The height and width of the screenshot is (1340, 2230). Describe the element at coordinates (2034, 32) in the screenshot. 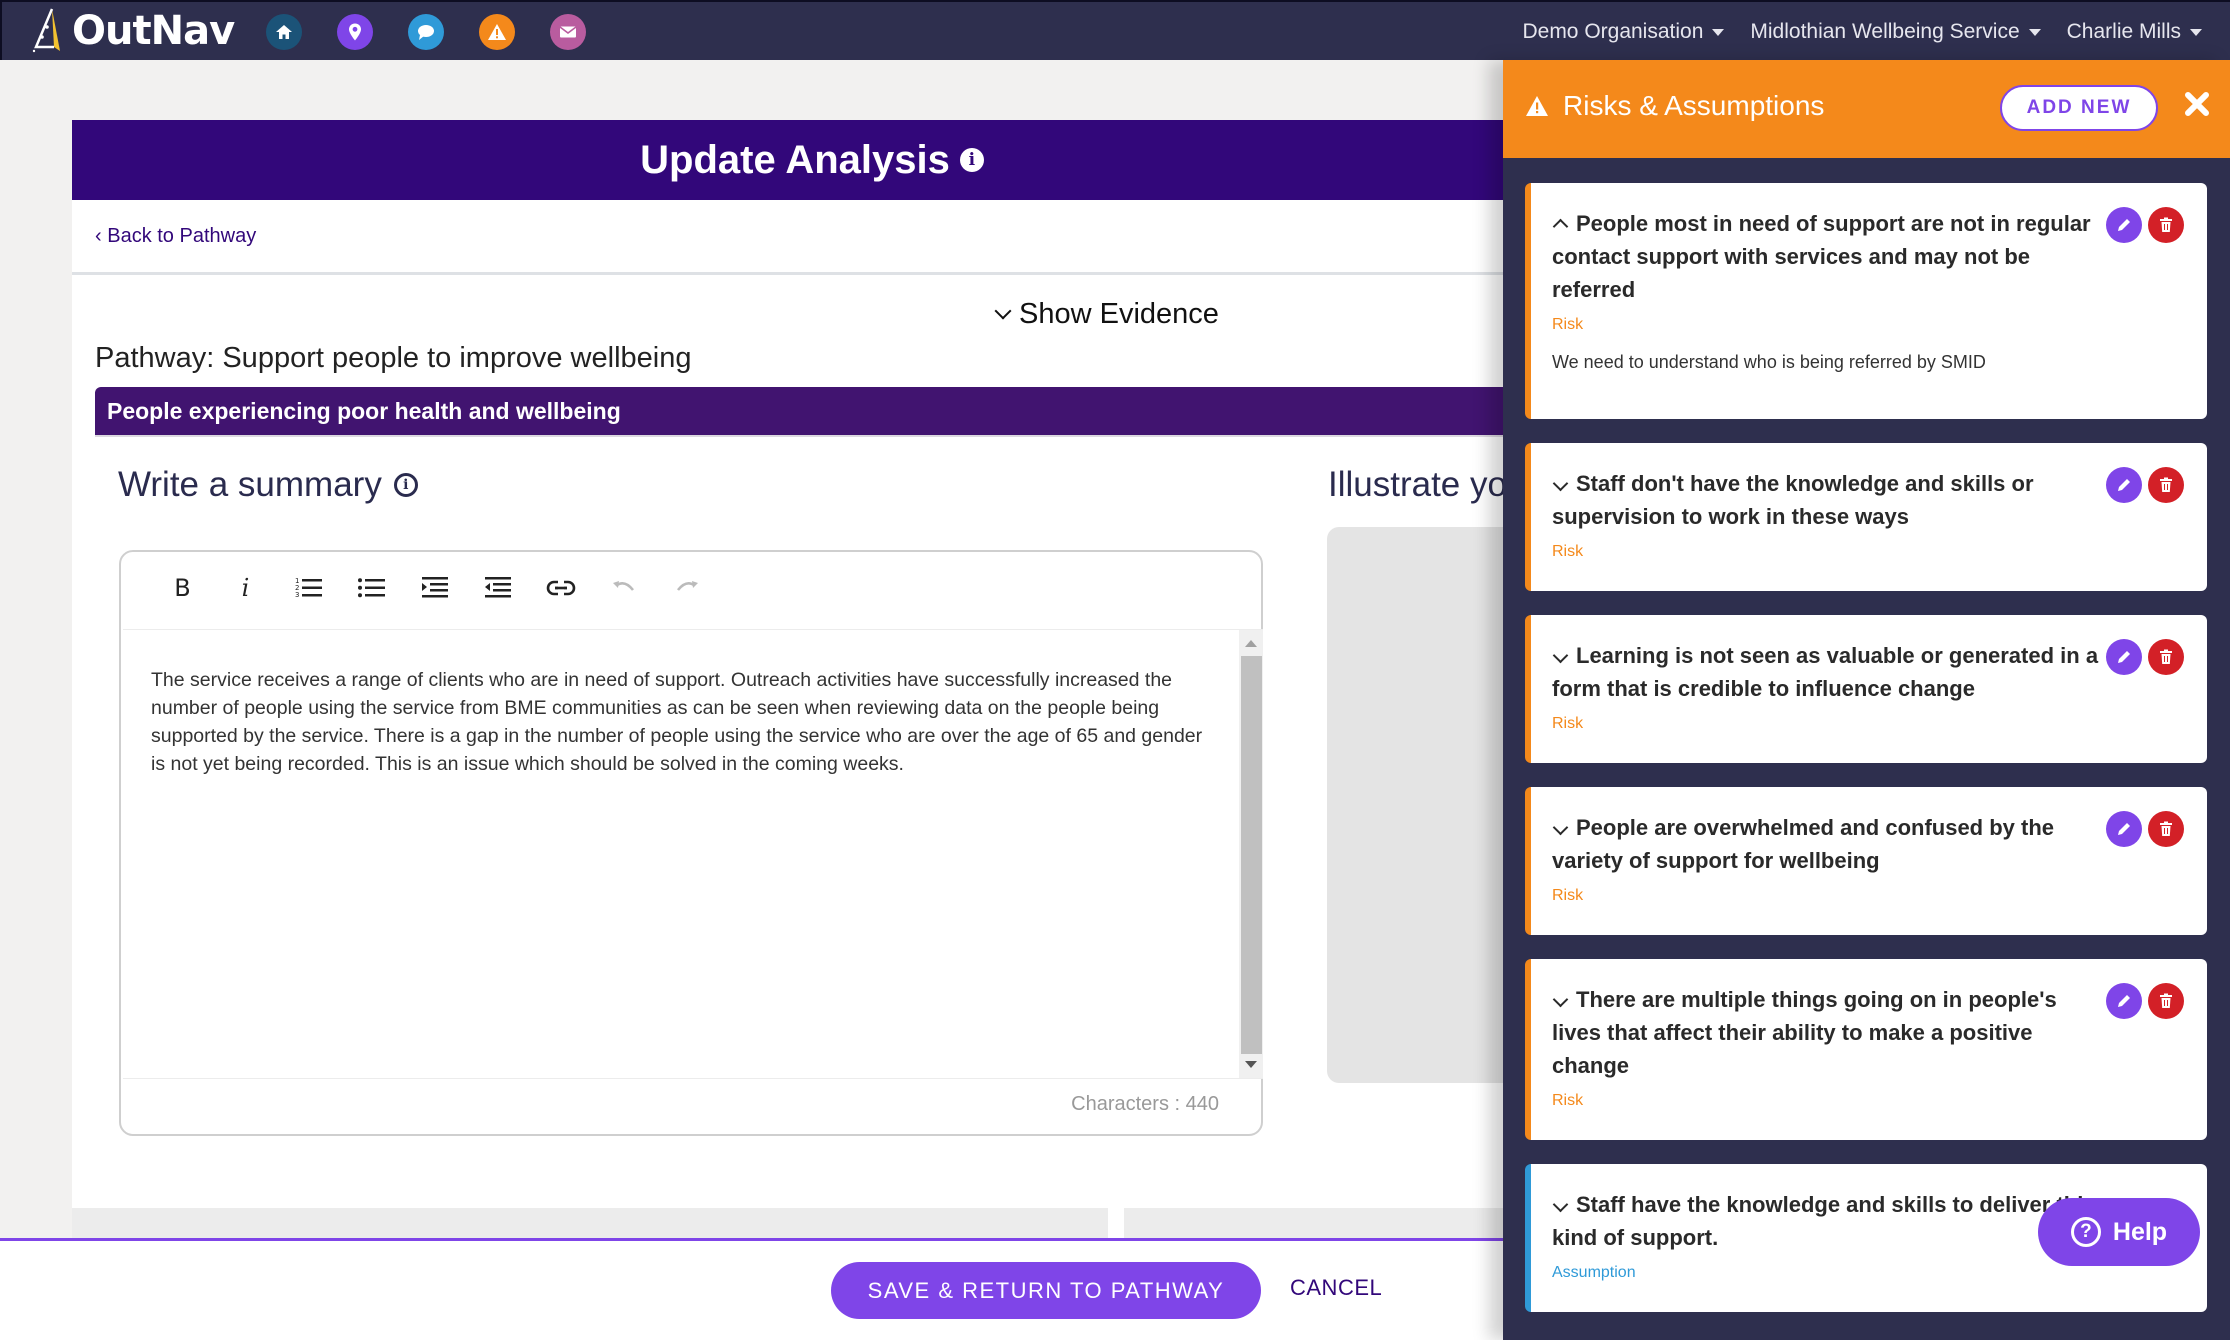

I see `caret-down-icon` at that location.